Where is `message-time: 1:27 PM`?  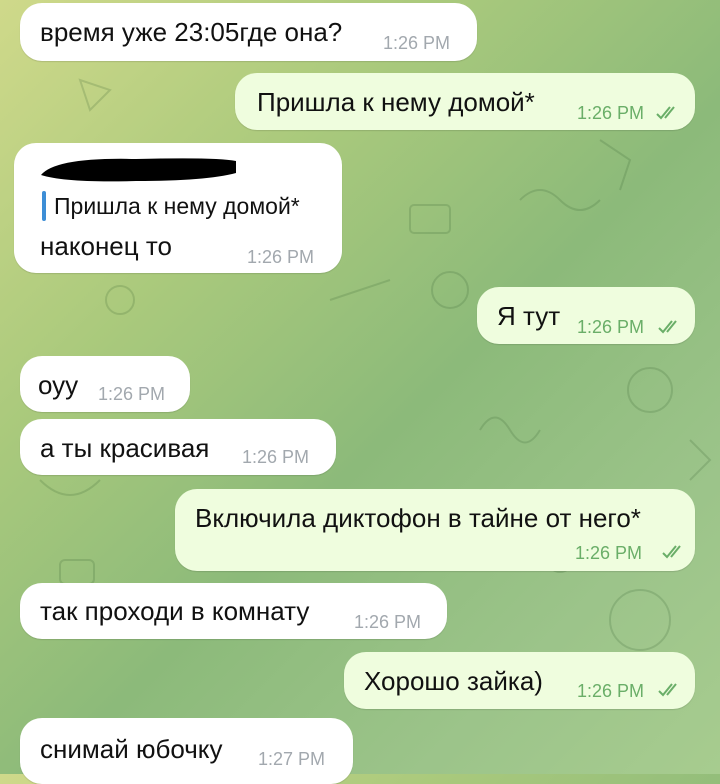 message-time: 1:27 PM is located at coordinates (292, 759).